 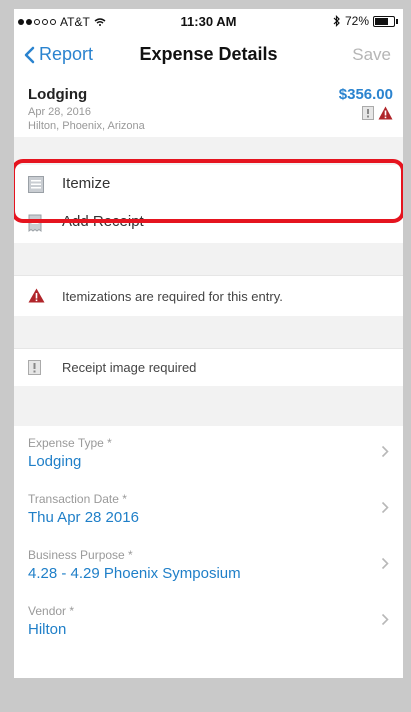 I want to click on expense-date: Apr 28, 2016, so click(x=59, y=112).